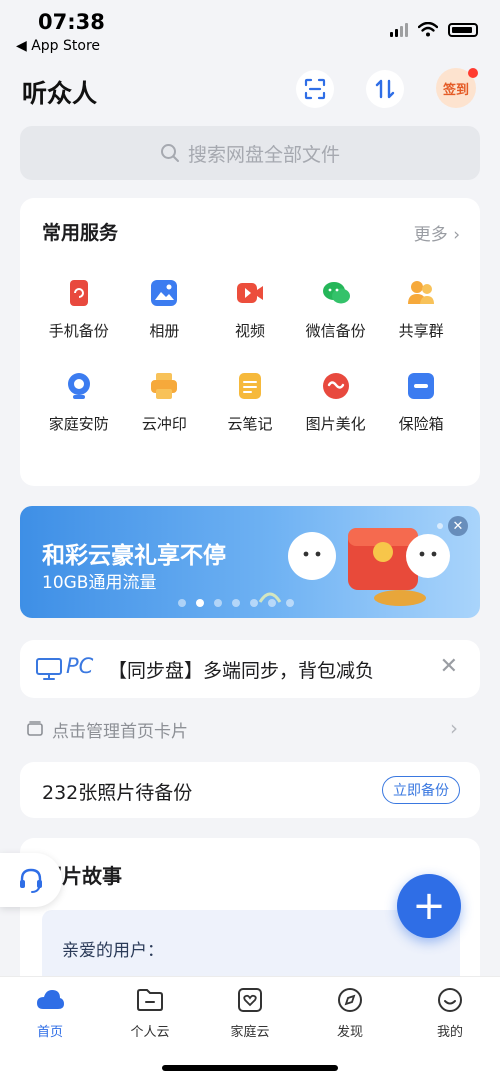 Image resolution: width=500 pixels, height=1083 pixels. I want to click on services-title: 常用服务, so click(80, 233).